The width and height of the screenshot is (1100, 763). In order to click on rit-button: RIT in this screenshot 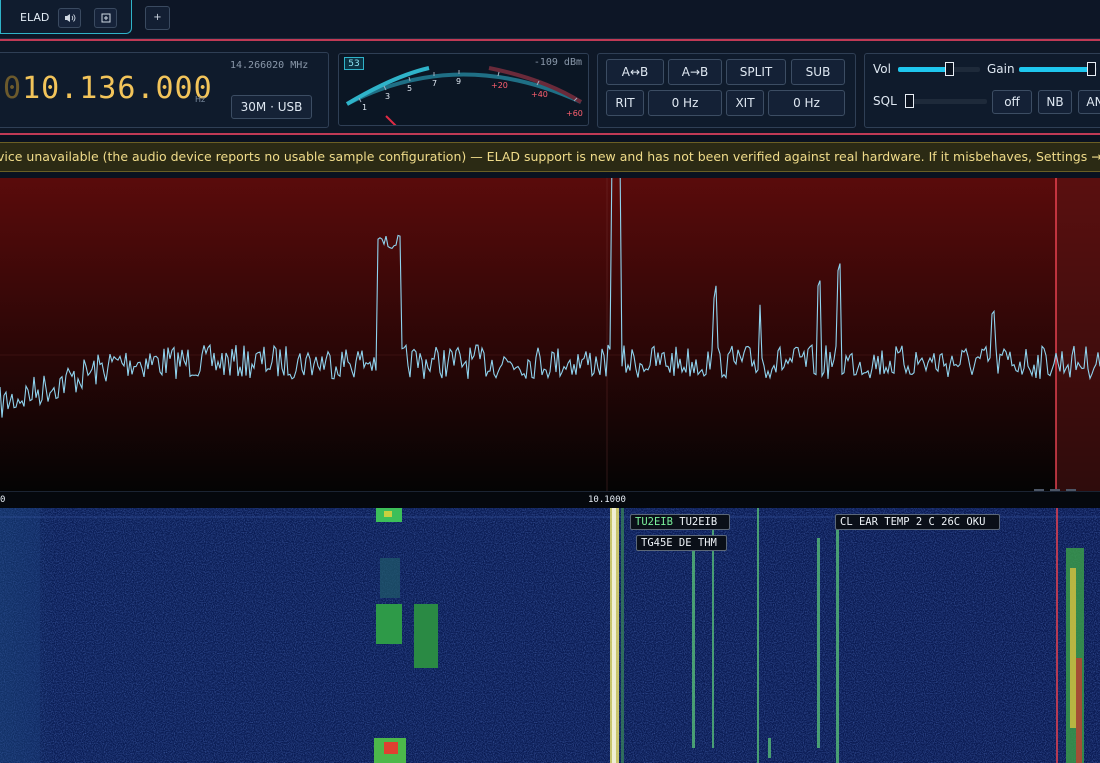, I will do `click(625, 103)`.